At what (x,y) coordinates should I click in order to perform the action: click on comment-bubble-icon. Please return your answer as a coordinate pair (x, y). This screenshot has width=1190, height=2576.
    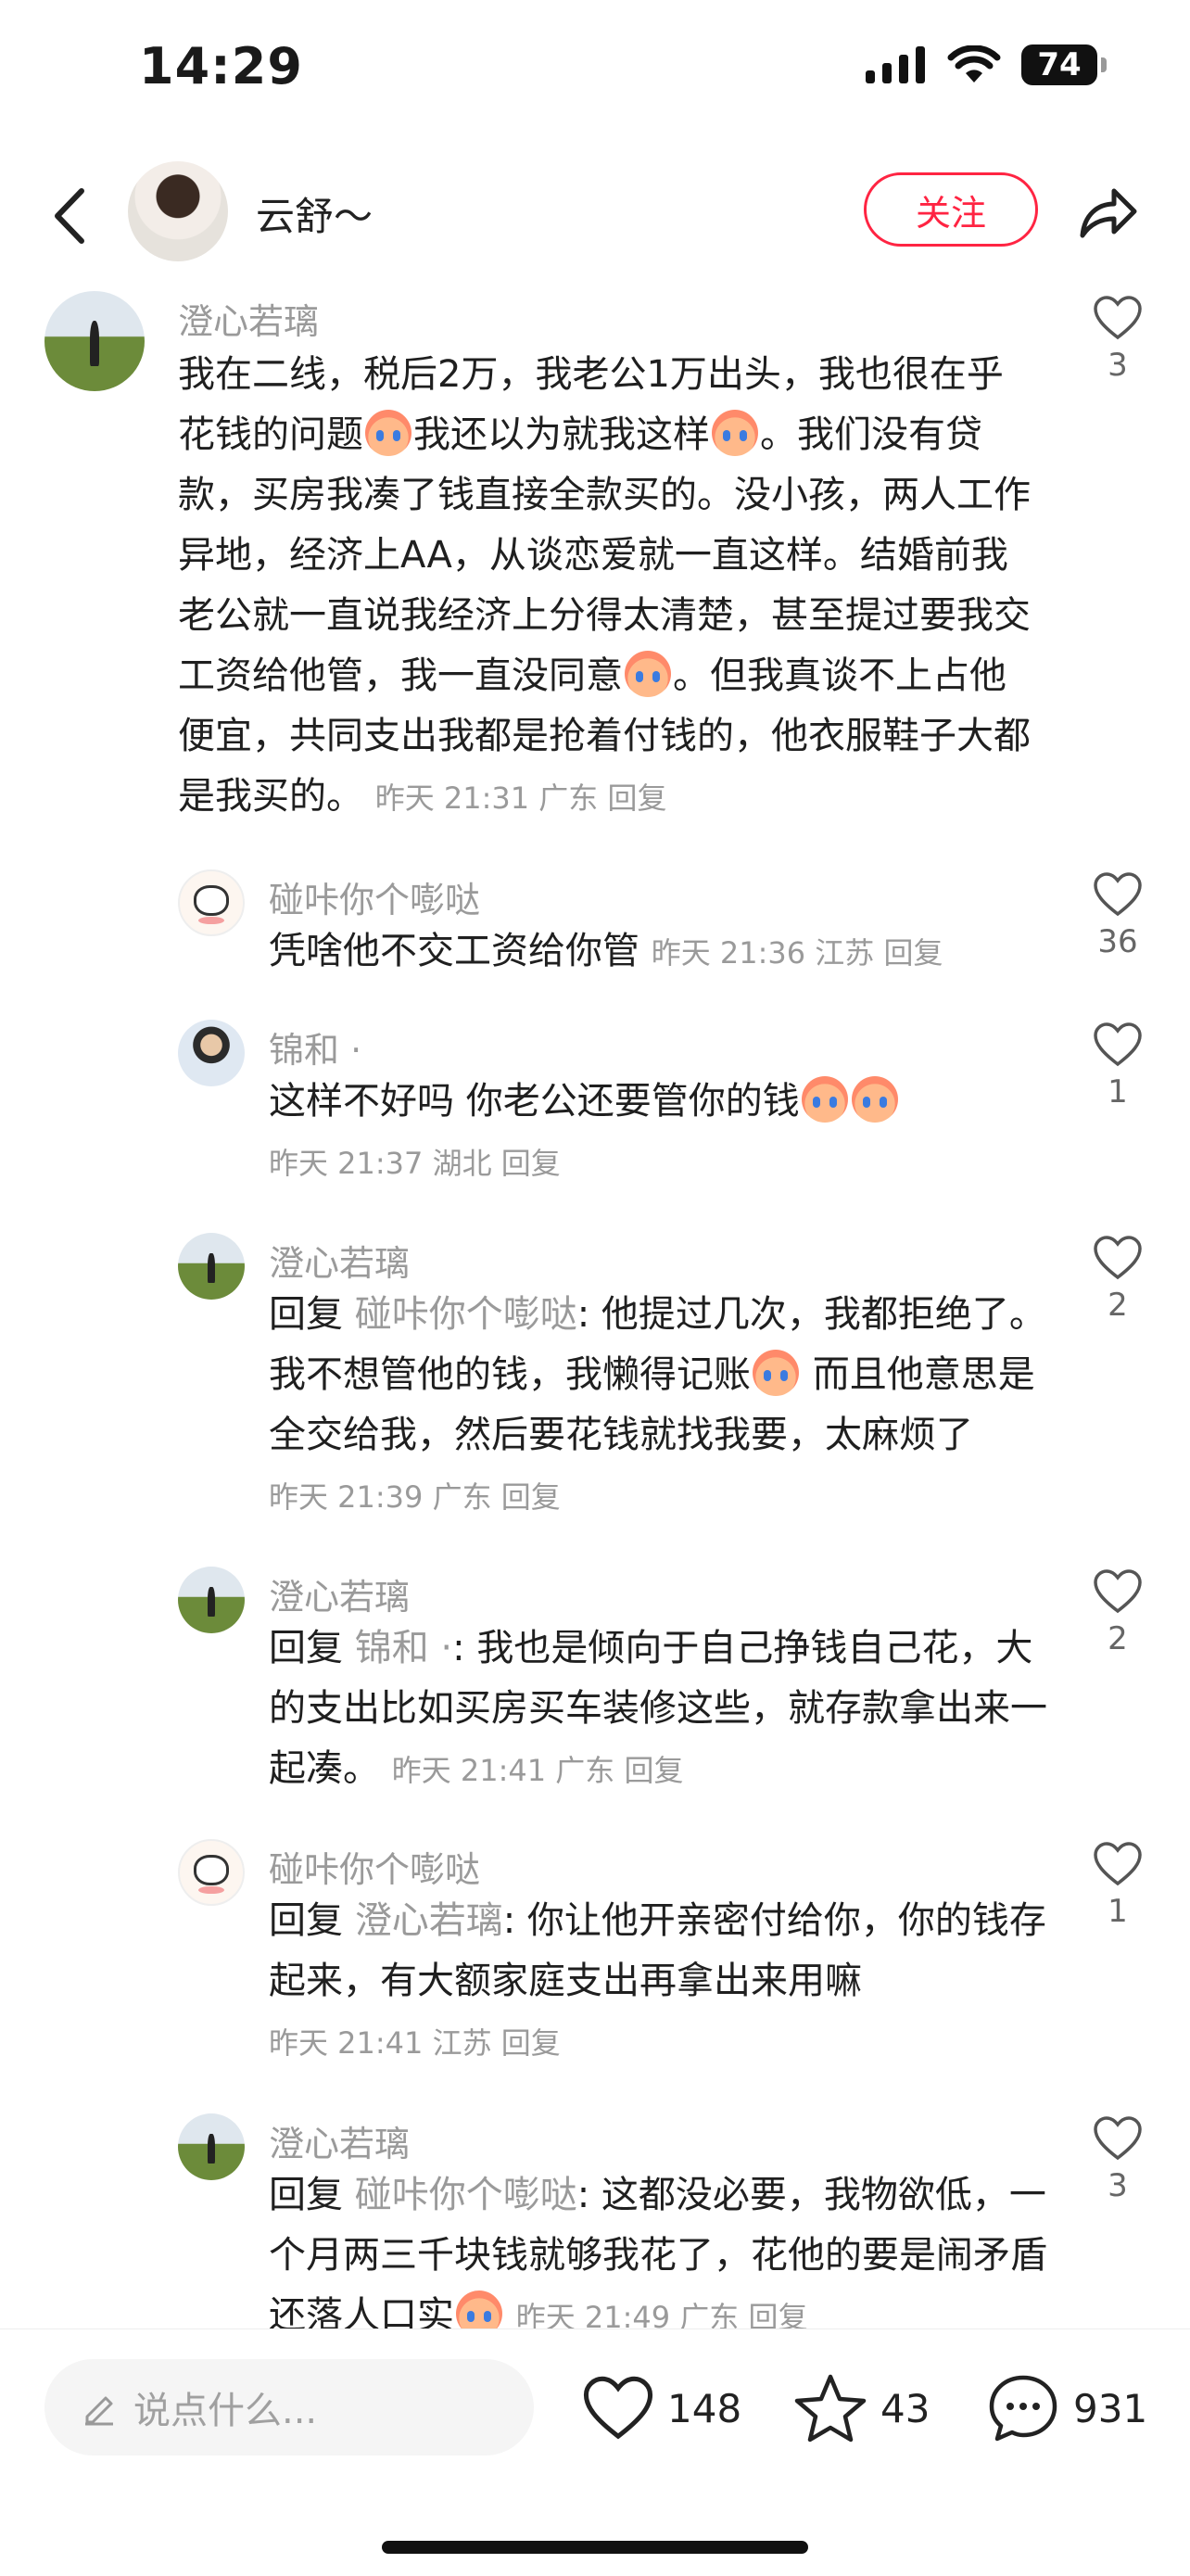
    Looking at the image, I should click on (1023, 2408).